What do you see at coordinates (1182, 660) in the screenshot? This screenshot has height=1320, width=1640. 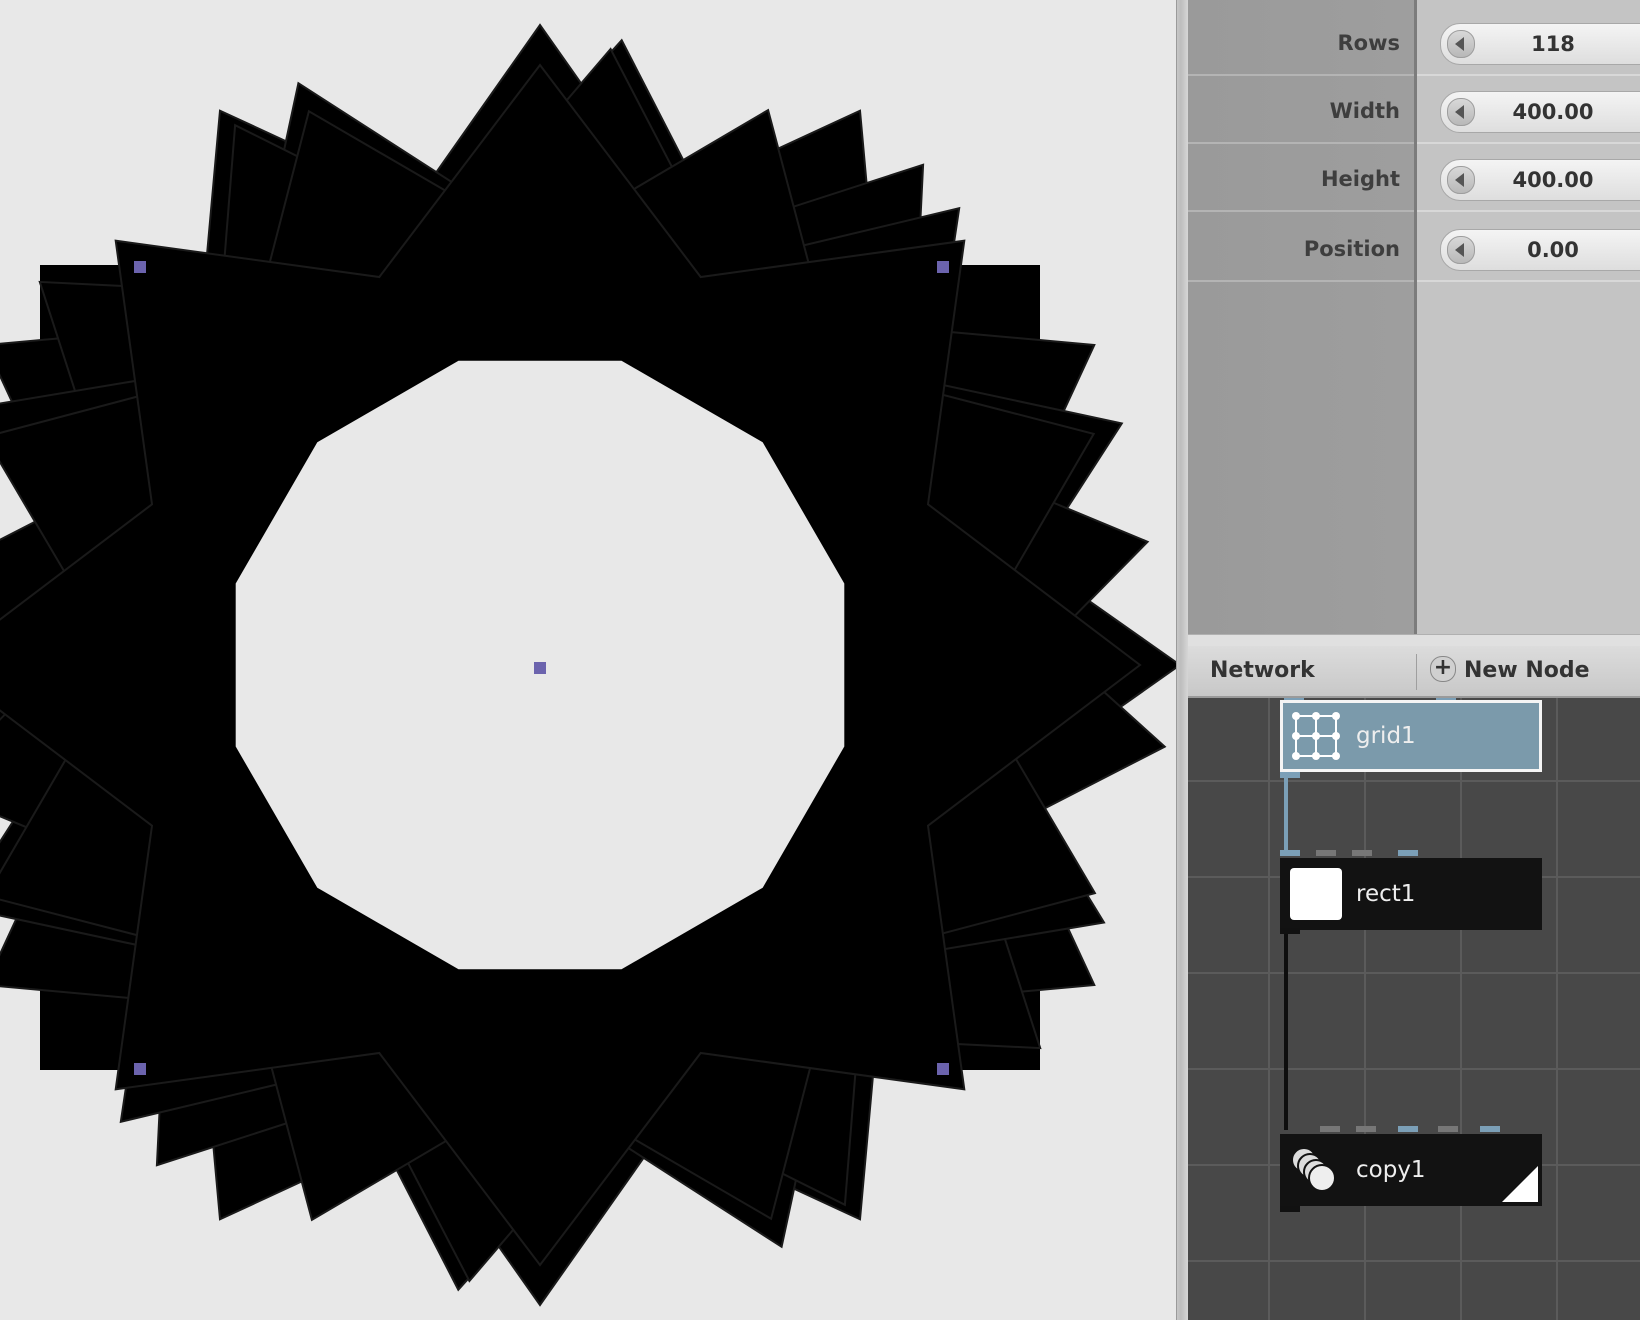 I see `viewer-splitter` at bounding box center [1182, 660].